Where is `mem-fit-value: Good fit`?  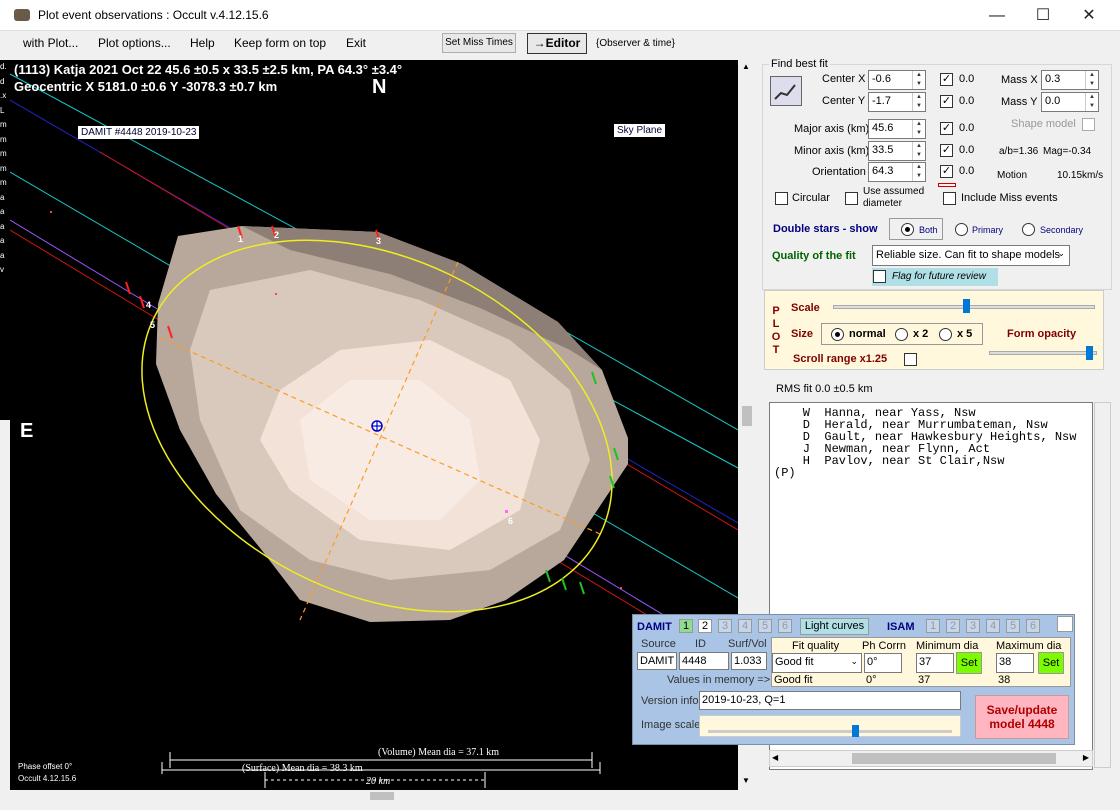 mem-fit-value: Good fit is located at coordinates (793, 680).